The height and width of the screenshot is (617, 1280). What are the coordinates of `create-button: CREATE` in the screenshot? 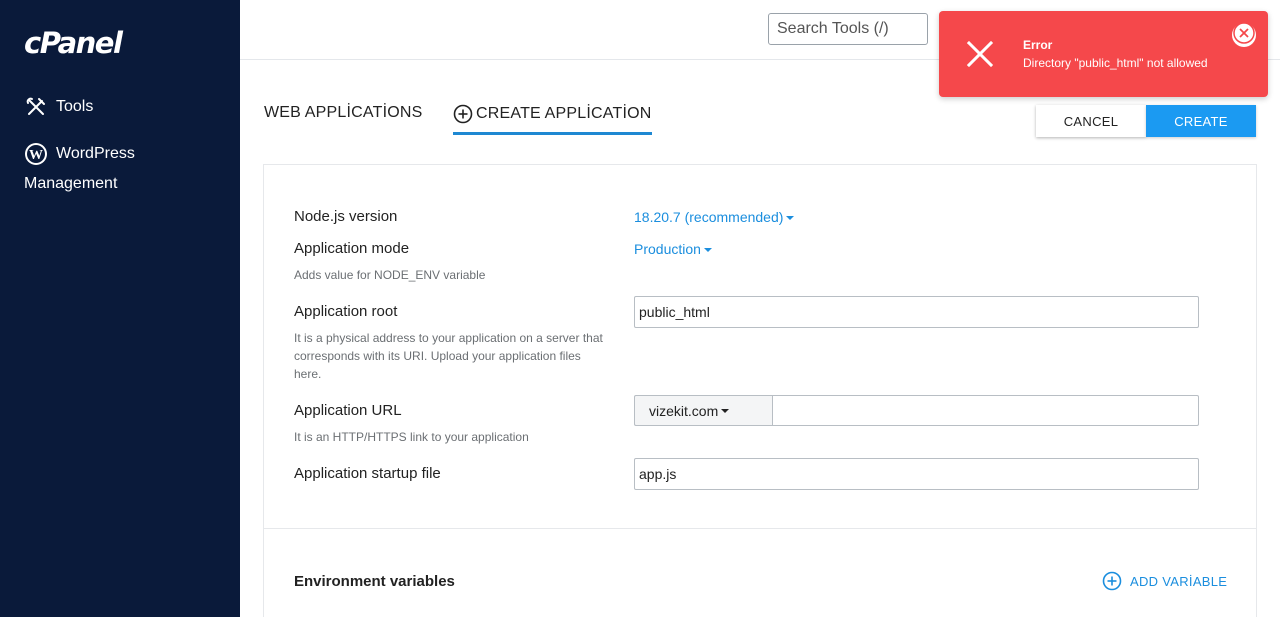 It's located at (1201, 121).